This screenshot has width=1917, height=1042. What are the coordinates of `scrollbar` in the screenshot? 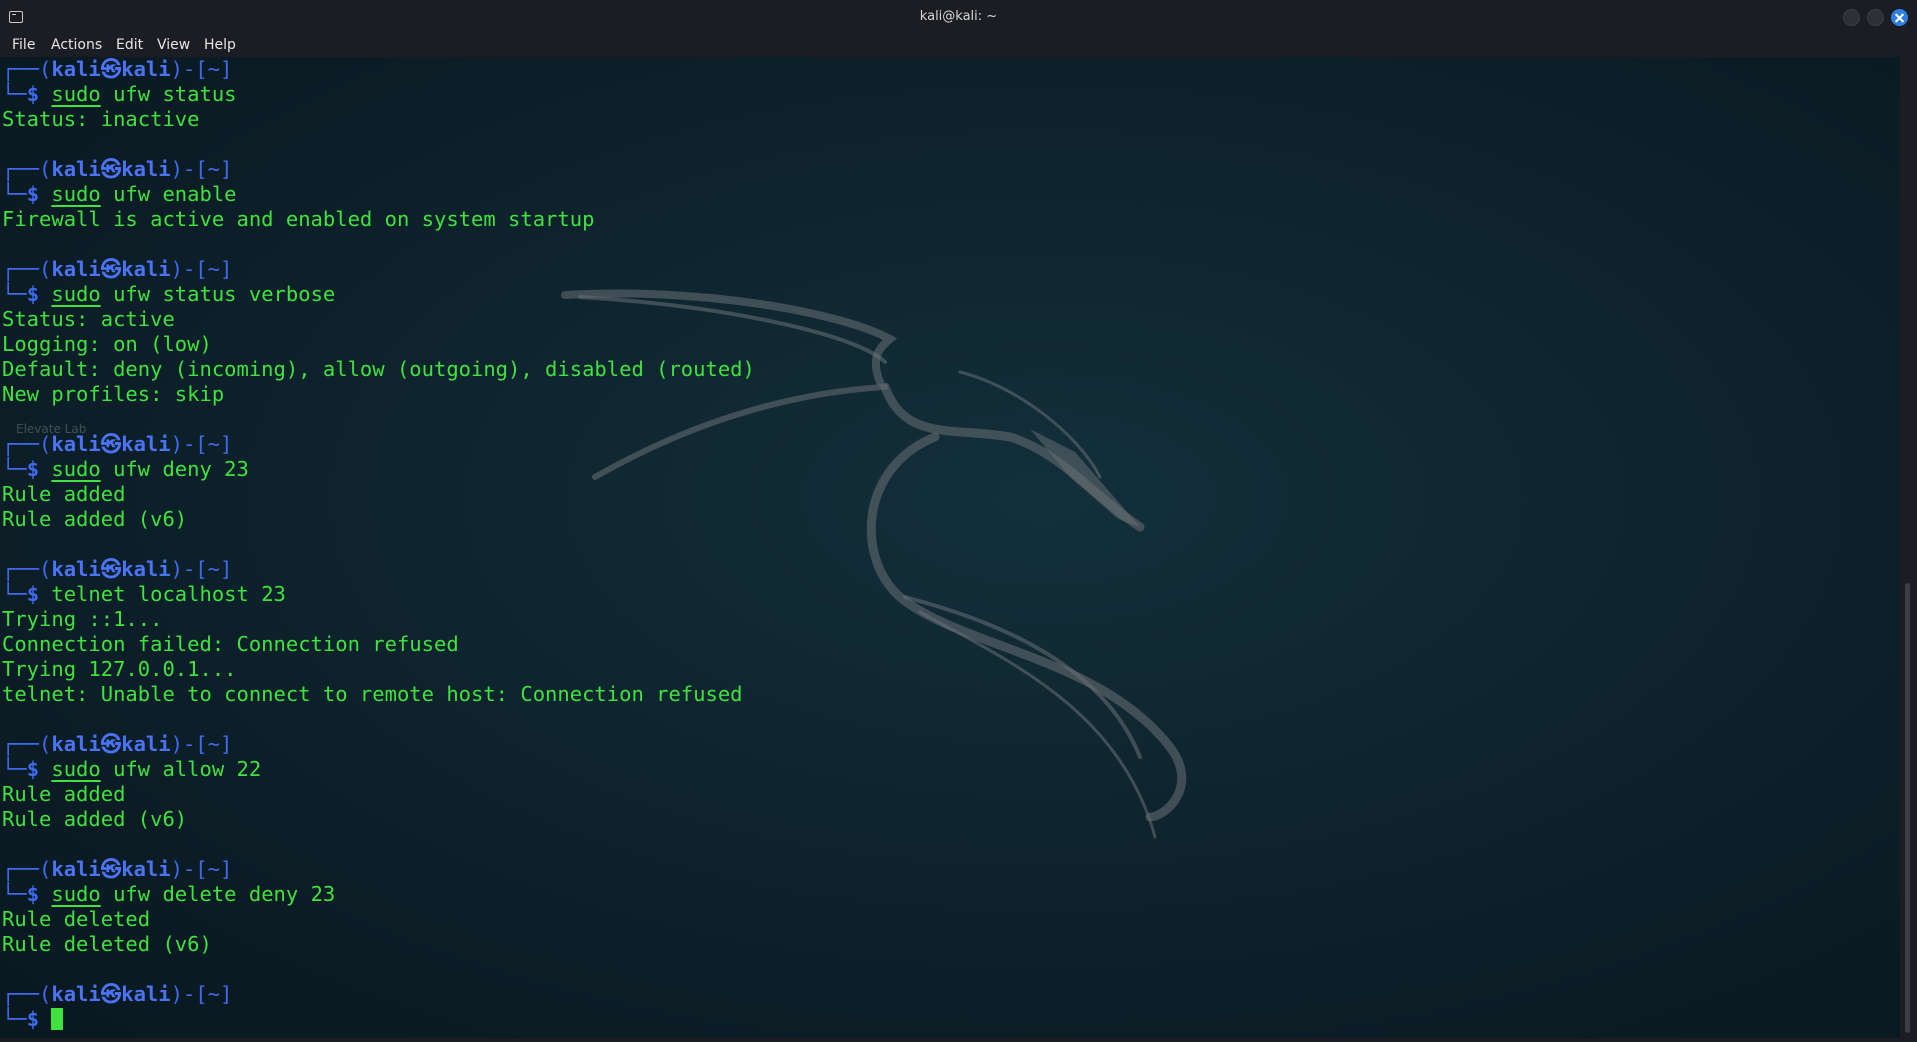 It's located at (1908, 547).